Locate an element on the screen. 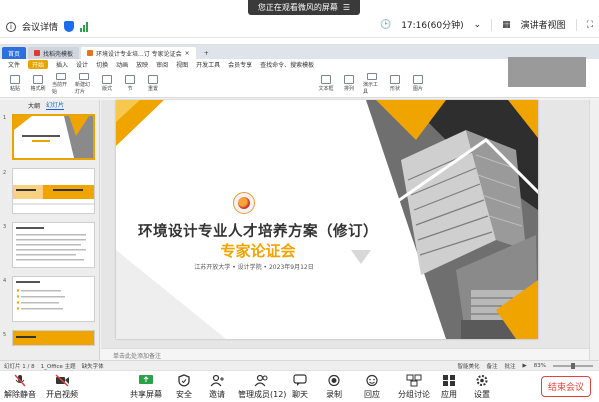 The image size is (599, 402). pane-tabs: 大纲 幻灯片 is located at coordinates (49, 105).